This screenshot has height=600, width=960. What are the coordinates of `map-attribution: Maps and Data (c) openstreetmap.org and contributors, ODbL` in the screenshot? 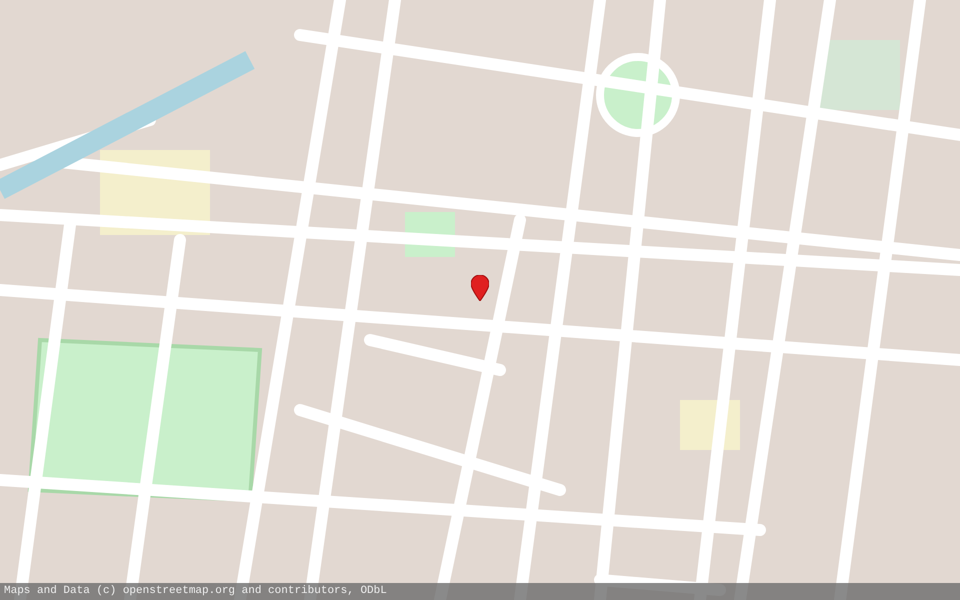 It's located at (195, 592).